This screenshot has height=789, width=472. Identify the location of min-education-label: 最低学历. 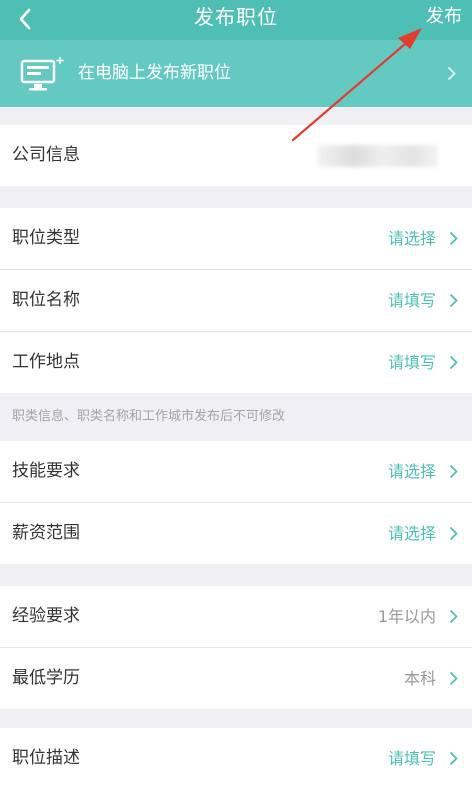
(46, 678).